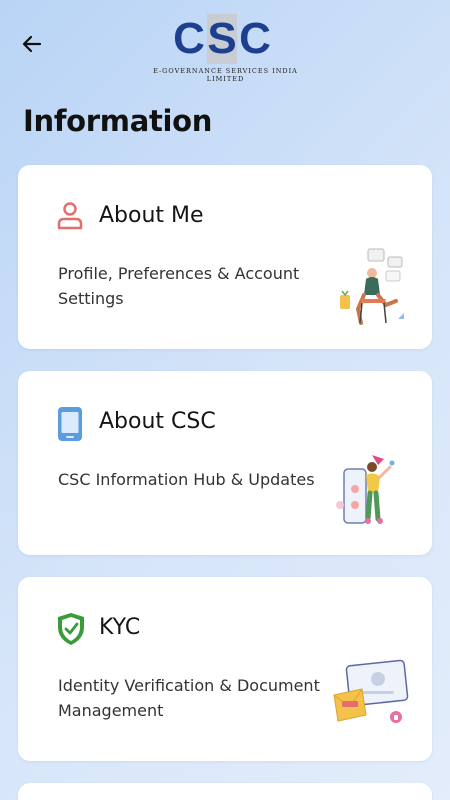 This screenshot has width=450, height=800. I want to click on person-phone-illustration, so click(369, 492).